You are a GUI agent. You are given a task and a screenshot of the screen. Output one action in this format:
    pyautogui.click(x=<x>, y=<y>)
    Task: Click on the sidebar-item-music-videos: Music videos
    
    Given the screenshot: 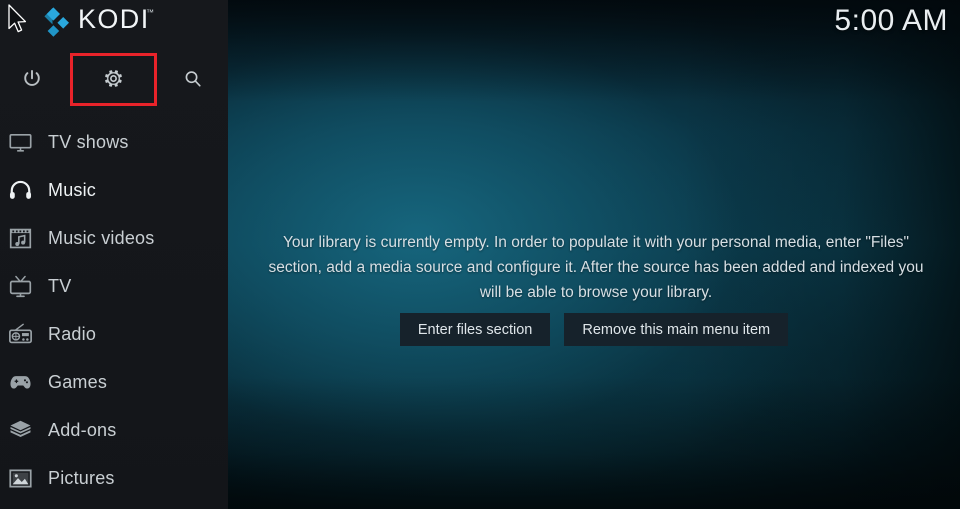 What is the action you would take?
    pyautogui.click(x=114, y=238)
    